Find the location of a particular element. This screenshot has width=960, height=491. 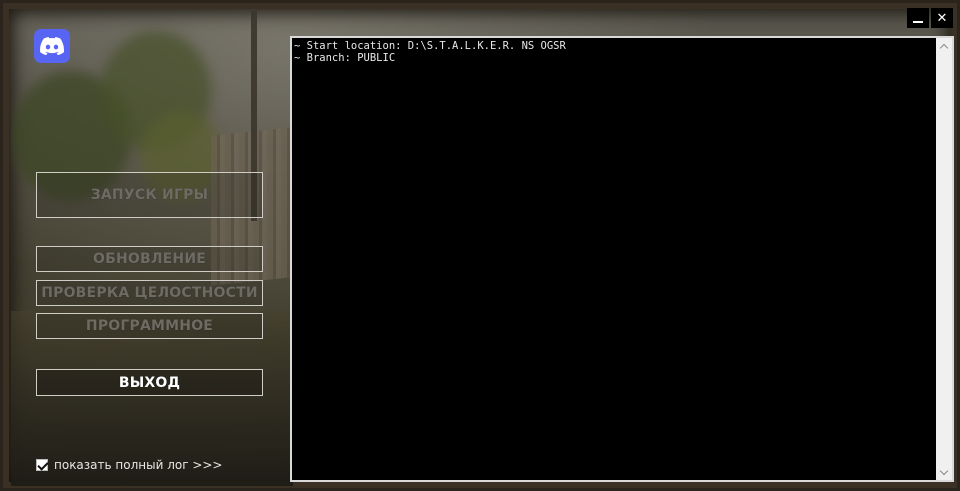

discord-logo is located at coordinates (52, 46).